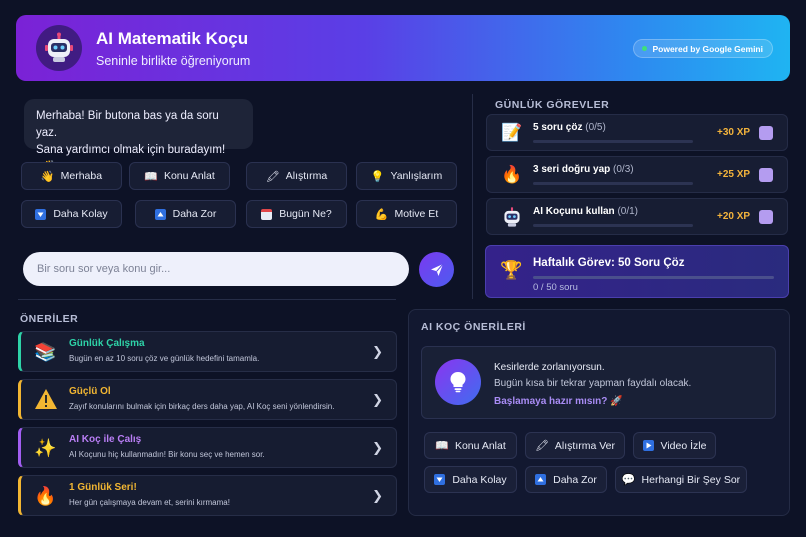  Describe the element at coordinates (480, 445) in the screenshot. I see `ai-button-label: Konu Anlat` at that location.